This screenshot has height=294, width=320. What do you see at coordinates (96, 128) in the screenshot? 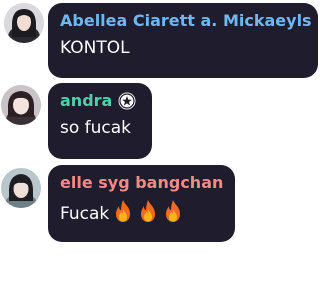
I see `message-text: so fucak` at bounding box center [96, 128].